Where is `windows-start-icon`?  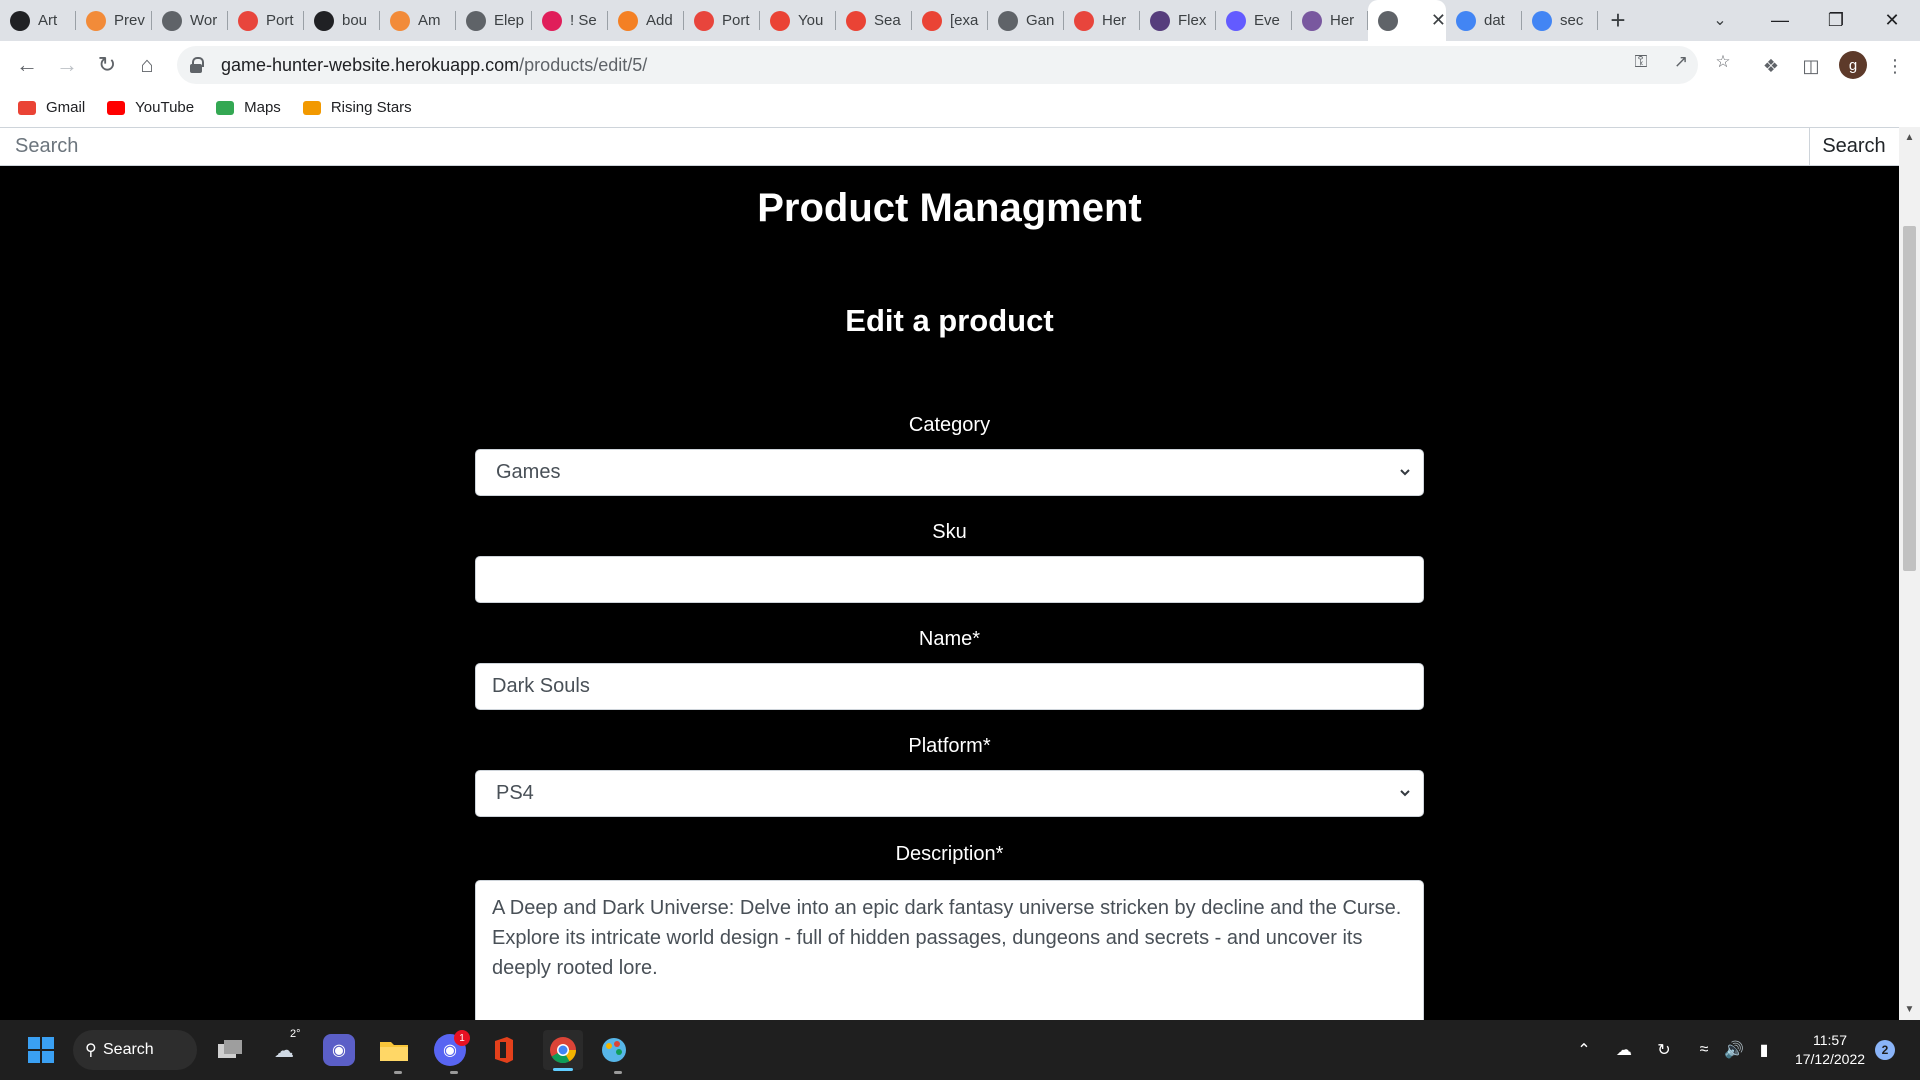
windows-start-icon is located at coordinates (41, 1050).